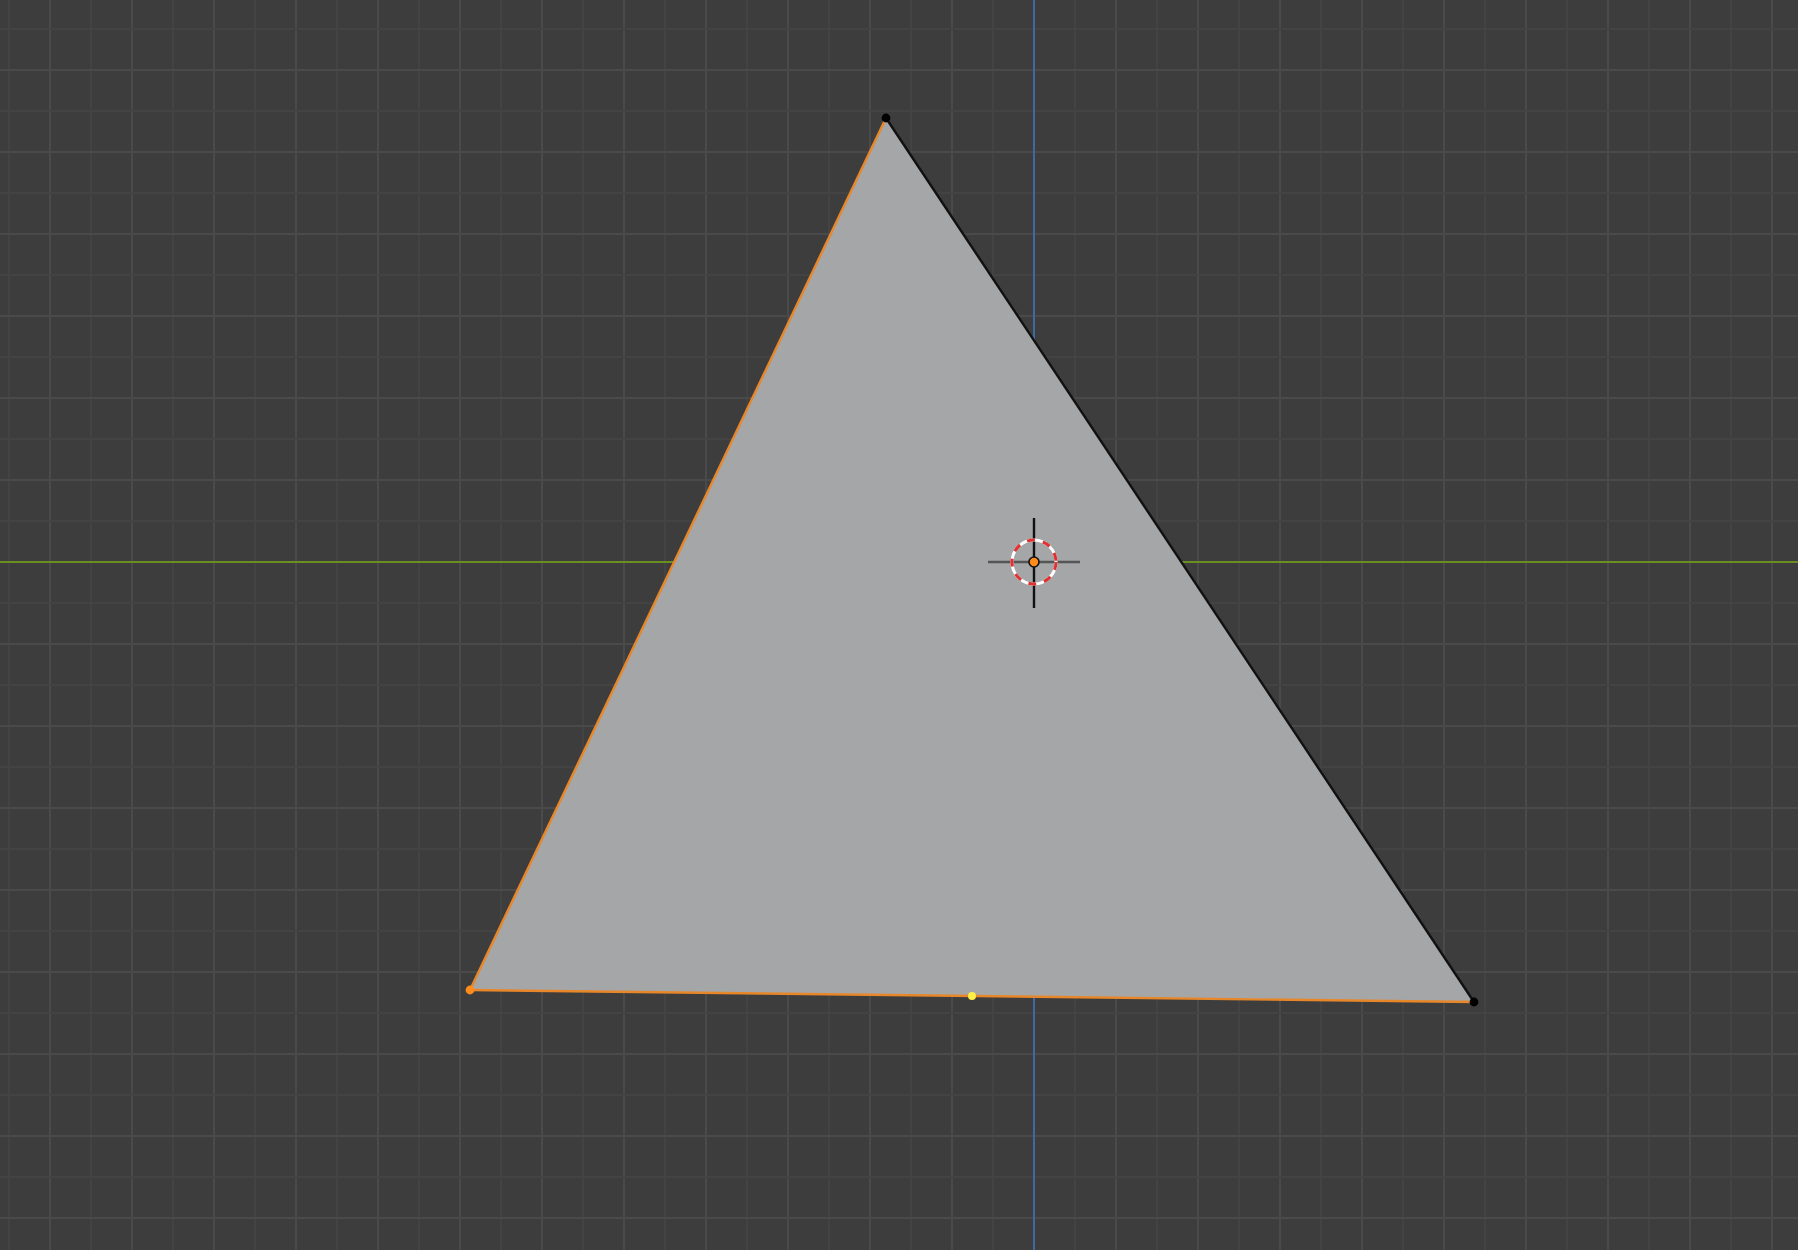  Describe the element at coordinates (1034, 563) in the screenshot. I see `3d-cursor-icon` at that location.